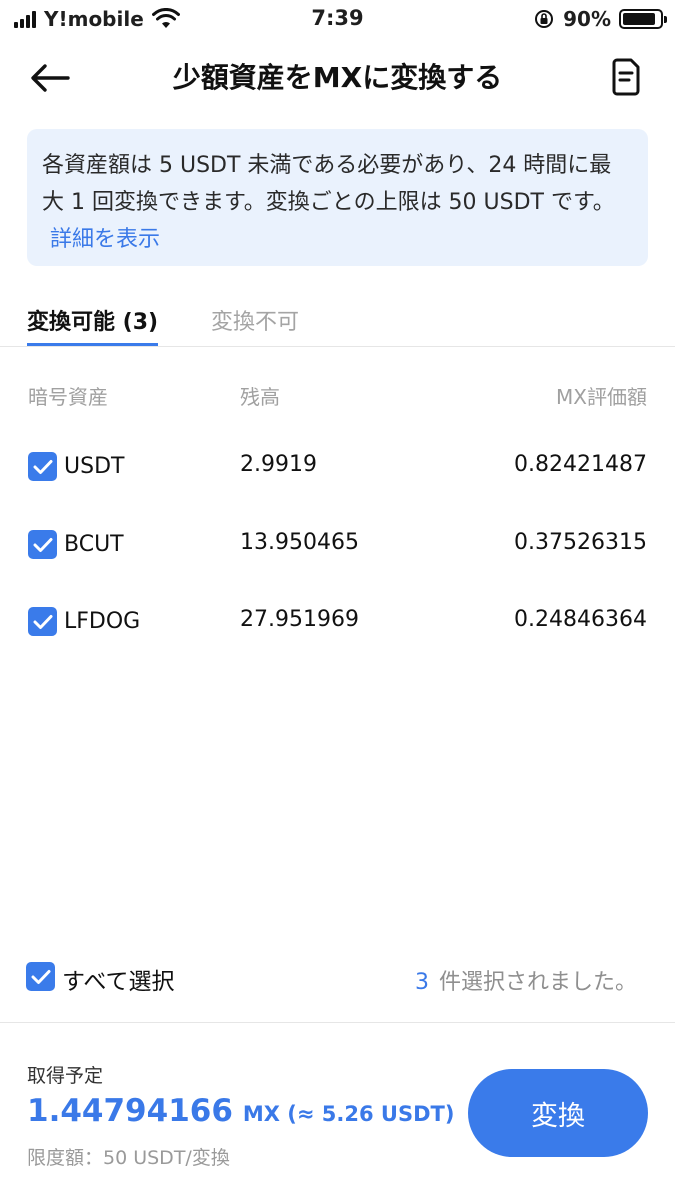  I want to click on asset-mx-value: 0.82421487, so click(580, 464).